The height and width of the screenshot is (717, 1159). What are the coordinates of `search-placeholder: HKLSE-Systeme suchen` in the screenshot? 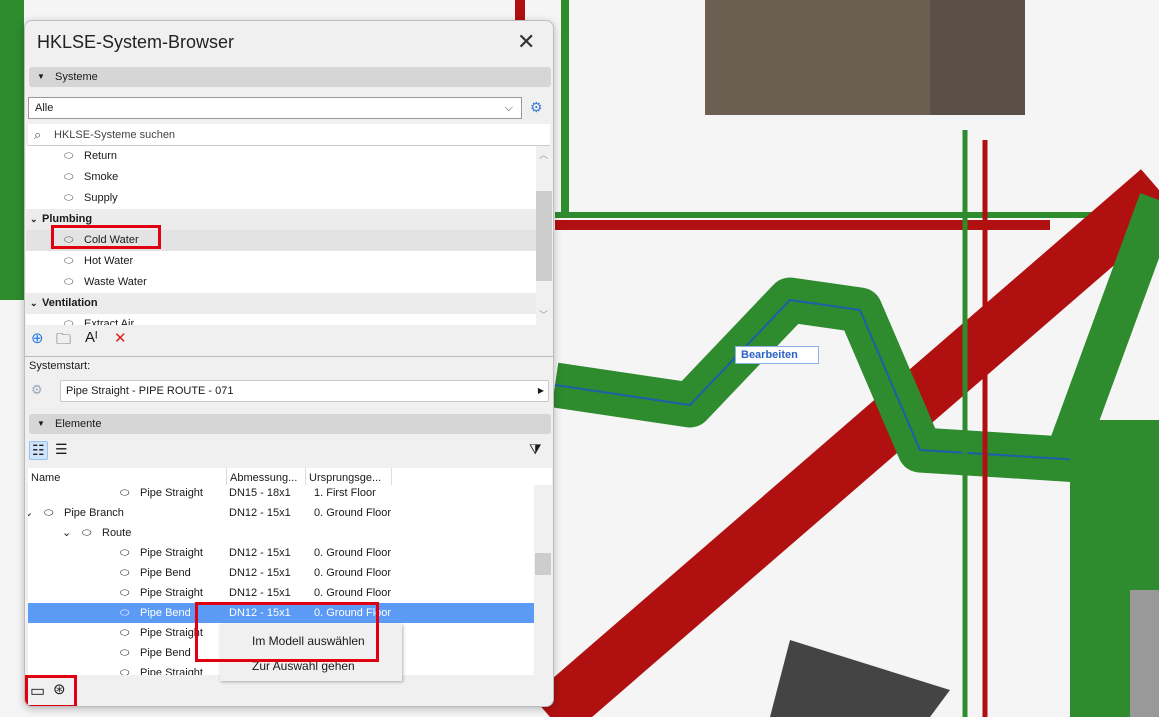 It's located at (115, 135).